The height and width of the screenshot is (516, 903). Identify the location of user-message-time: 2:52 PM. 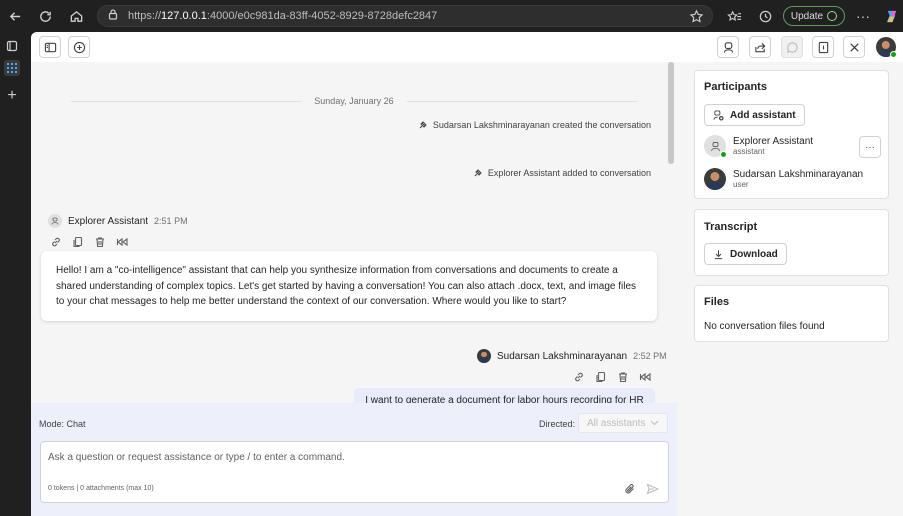
(650, 356).